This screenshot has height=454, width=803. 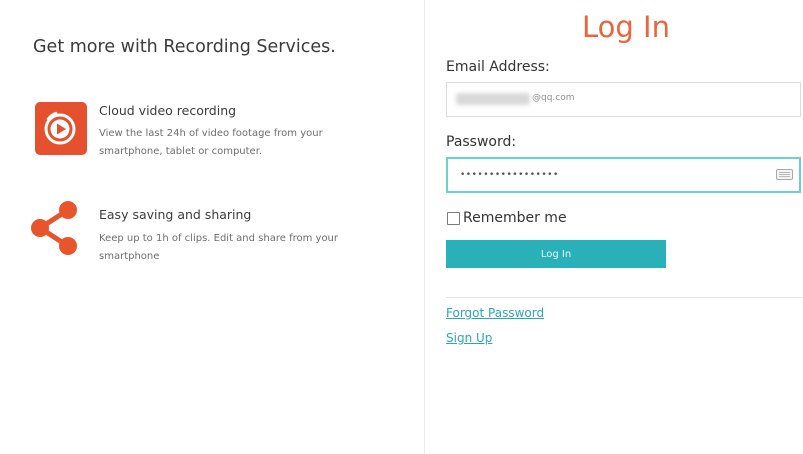 What do you see at coordinates (515, 218) in the screenshot?
I see `remember-me-label: Remember me` at bounding box center [515, 218].